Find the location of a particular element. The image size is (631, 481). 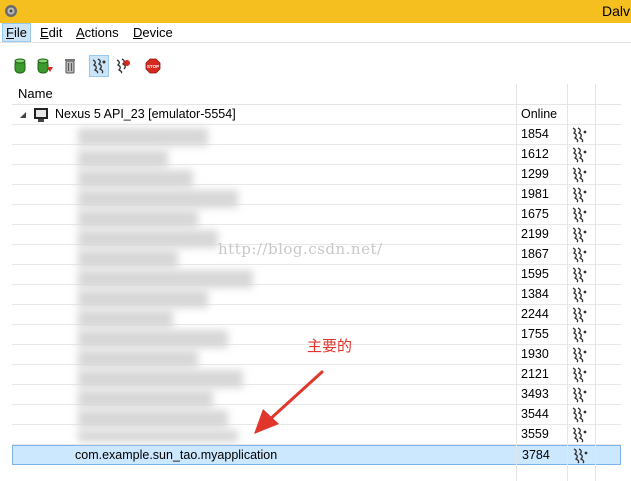

dump-hprof-icon is located at coordinates (45, 66).